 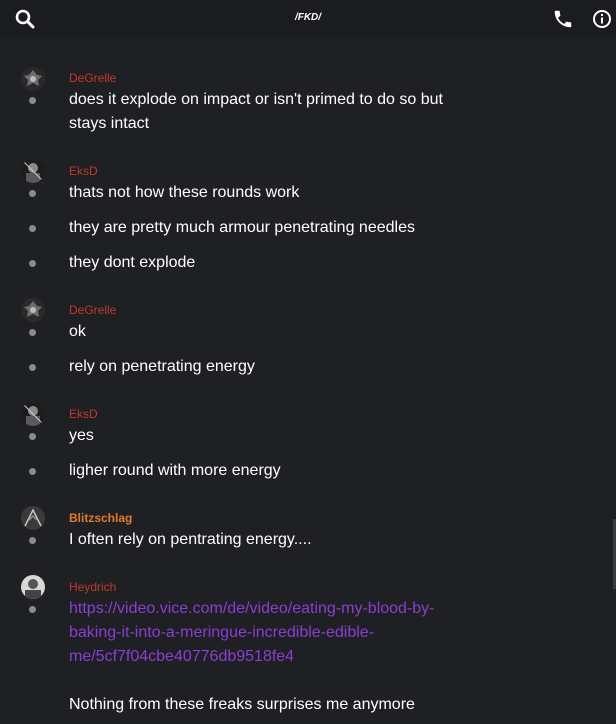 I want to click on username: Heydrich, so click(x=92, y=587).